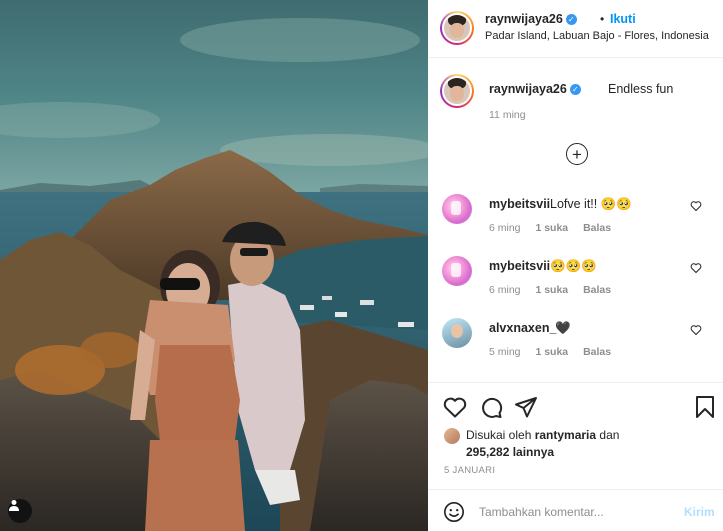 This screenshot has width=723, height=531. Describe the element at coordinates (699, 512) in the screenshot. I see `send-comment-button: Kirim` at that location.